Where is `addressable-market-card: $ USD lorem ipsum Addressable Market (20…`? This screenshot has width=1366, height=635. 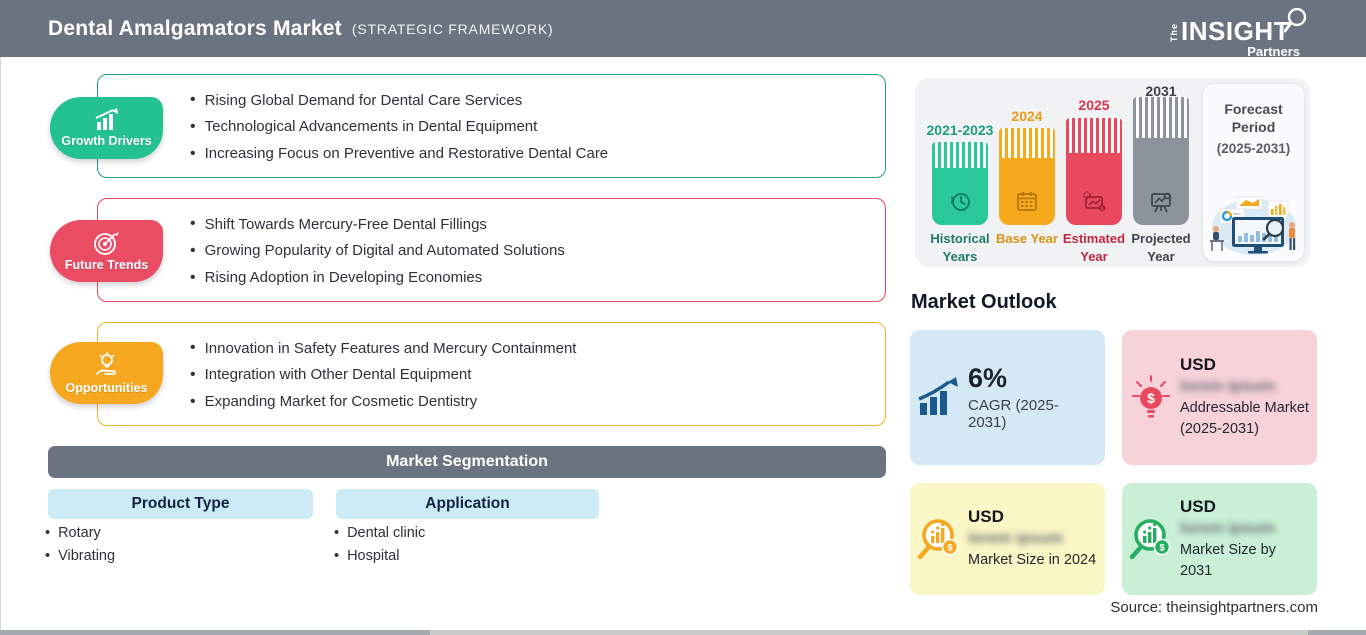
addressable-market-card: $ USD lorem ipsum Addressable Market (20… is located at coordinates (1219, 397).